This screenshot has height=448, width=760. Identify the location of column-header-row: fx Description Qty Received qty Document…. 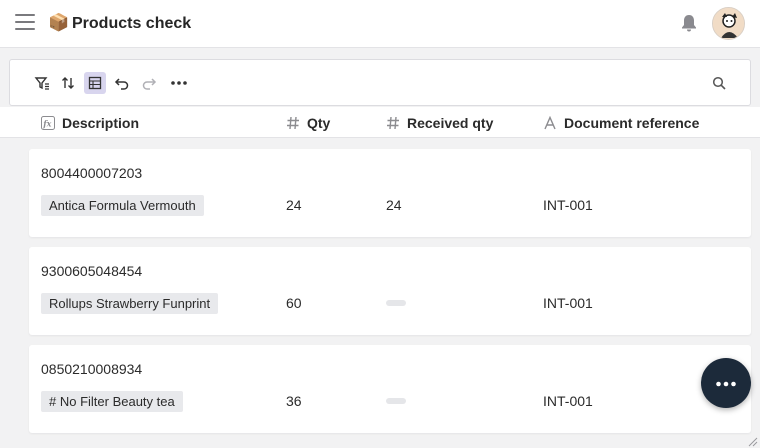
(380, 122).